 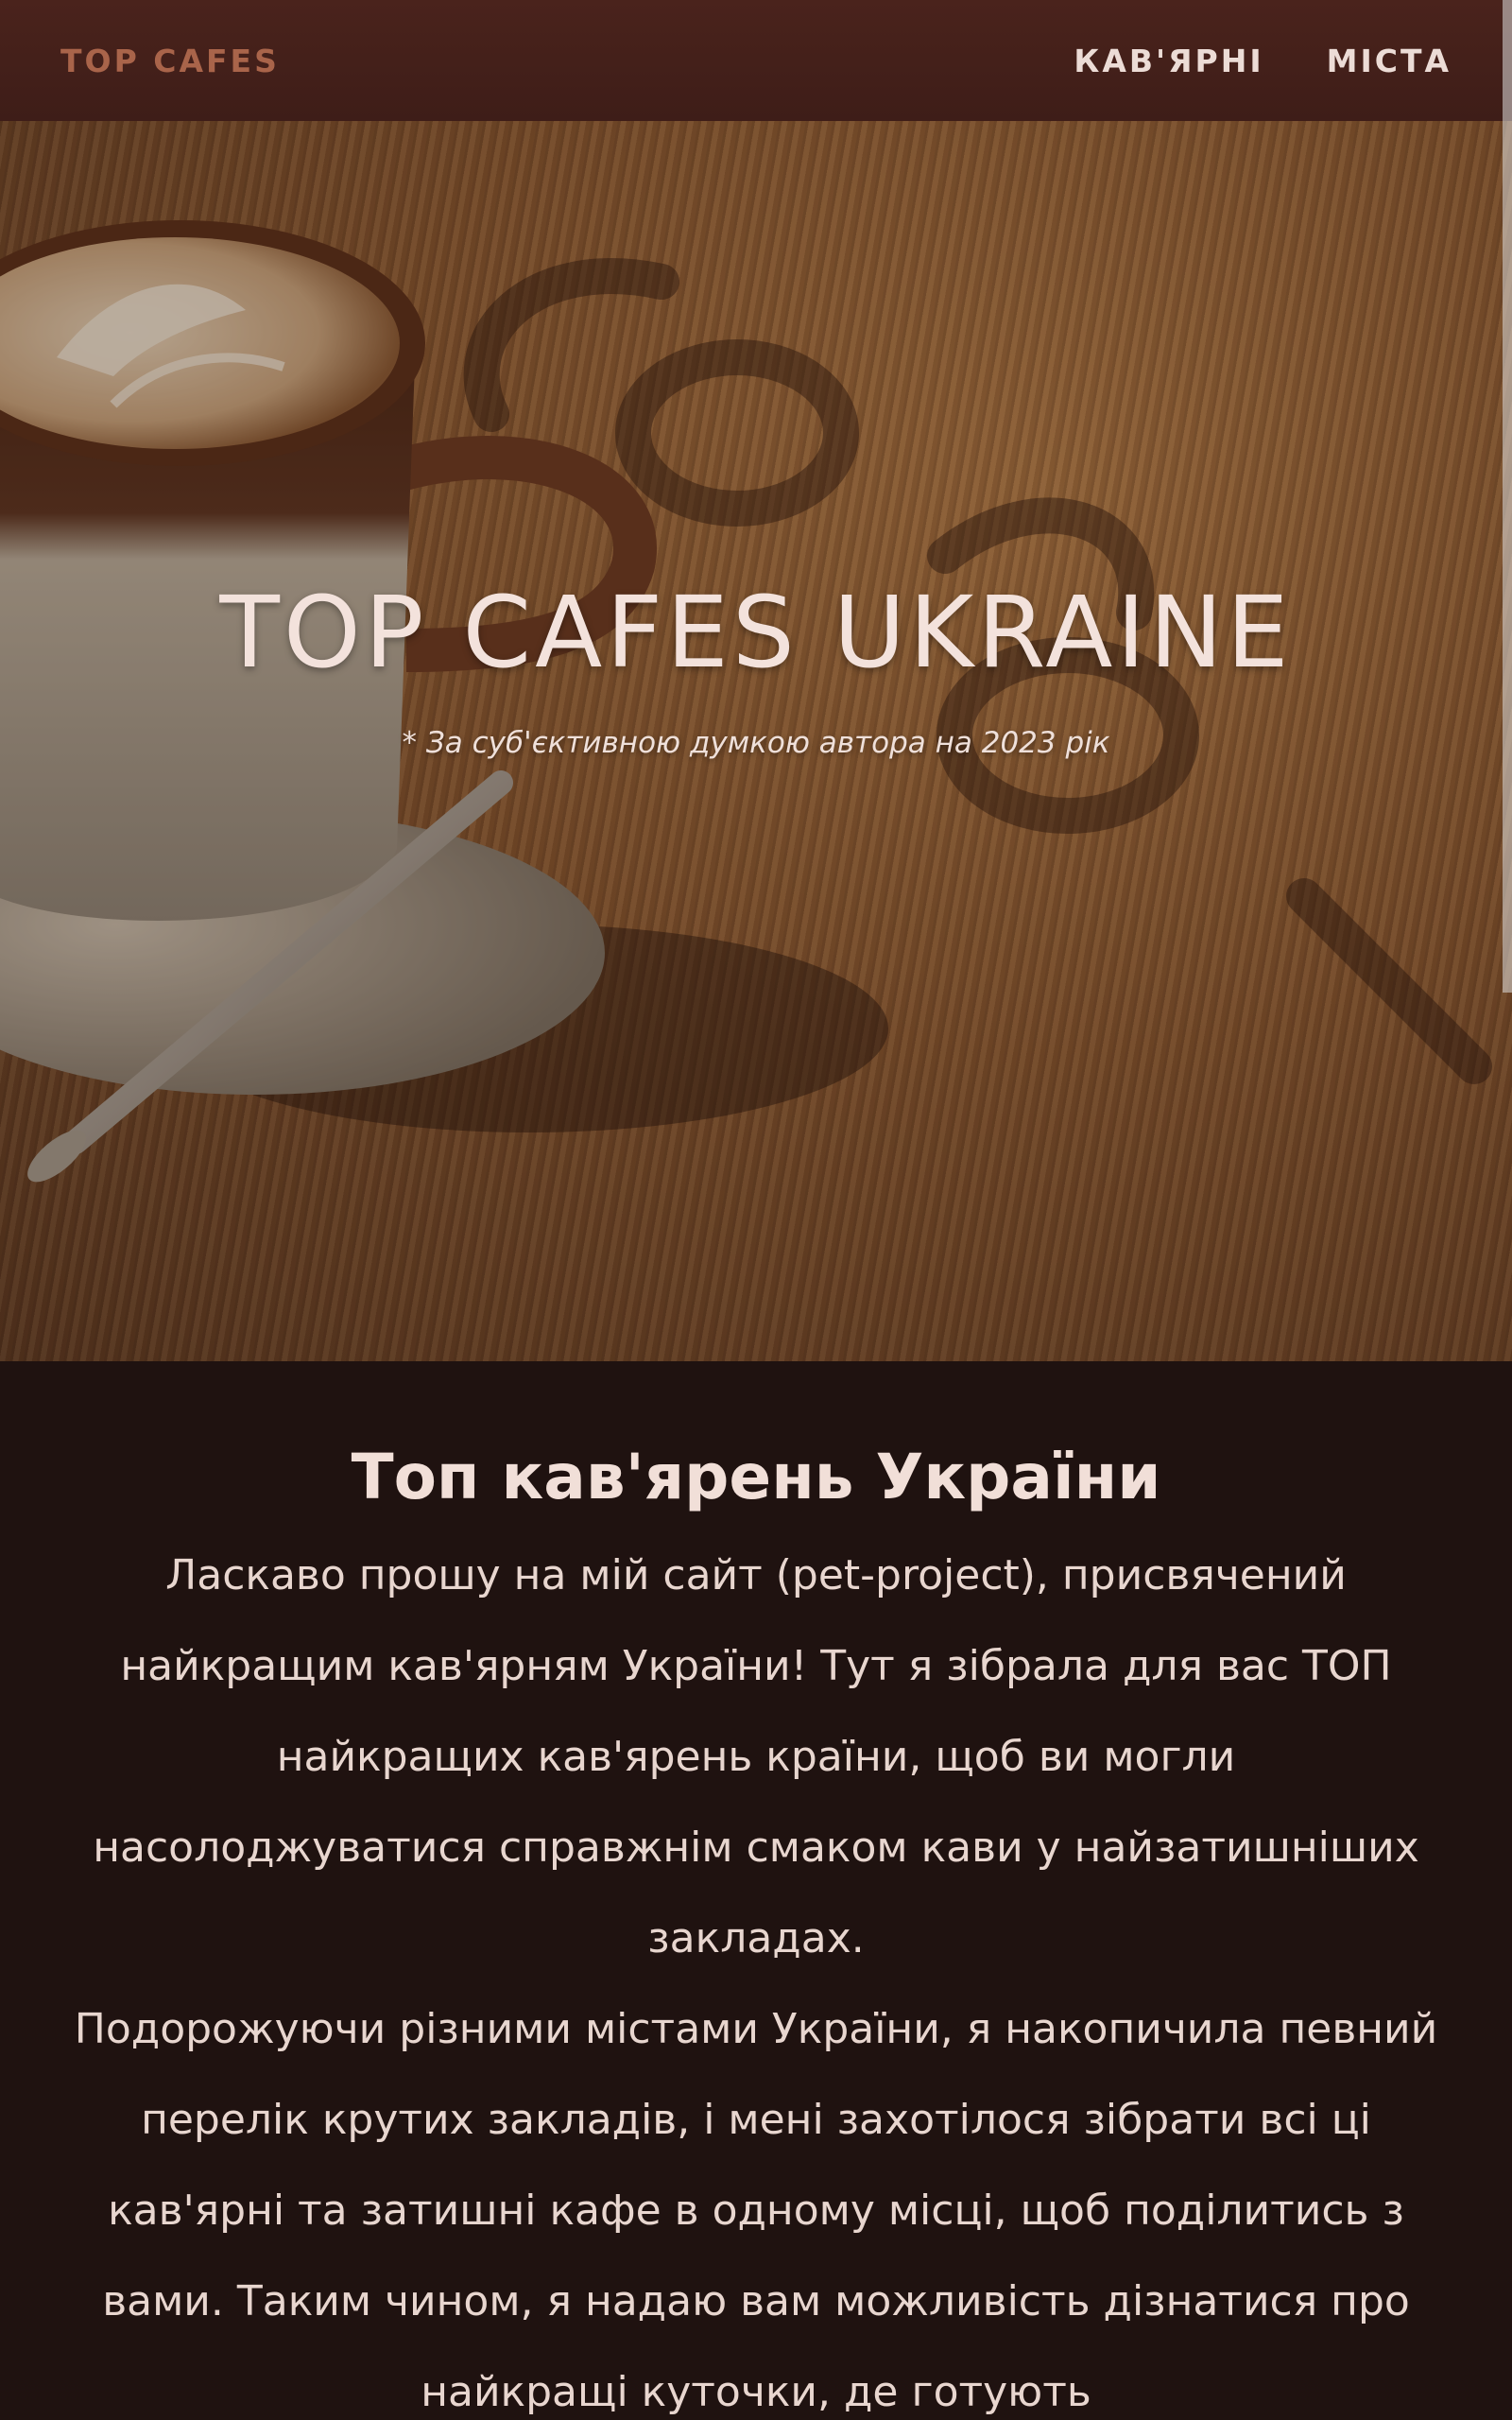 I want to click on nav-link-cities: МІСТА, so click(x=1389, y=61).